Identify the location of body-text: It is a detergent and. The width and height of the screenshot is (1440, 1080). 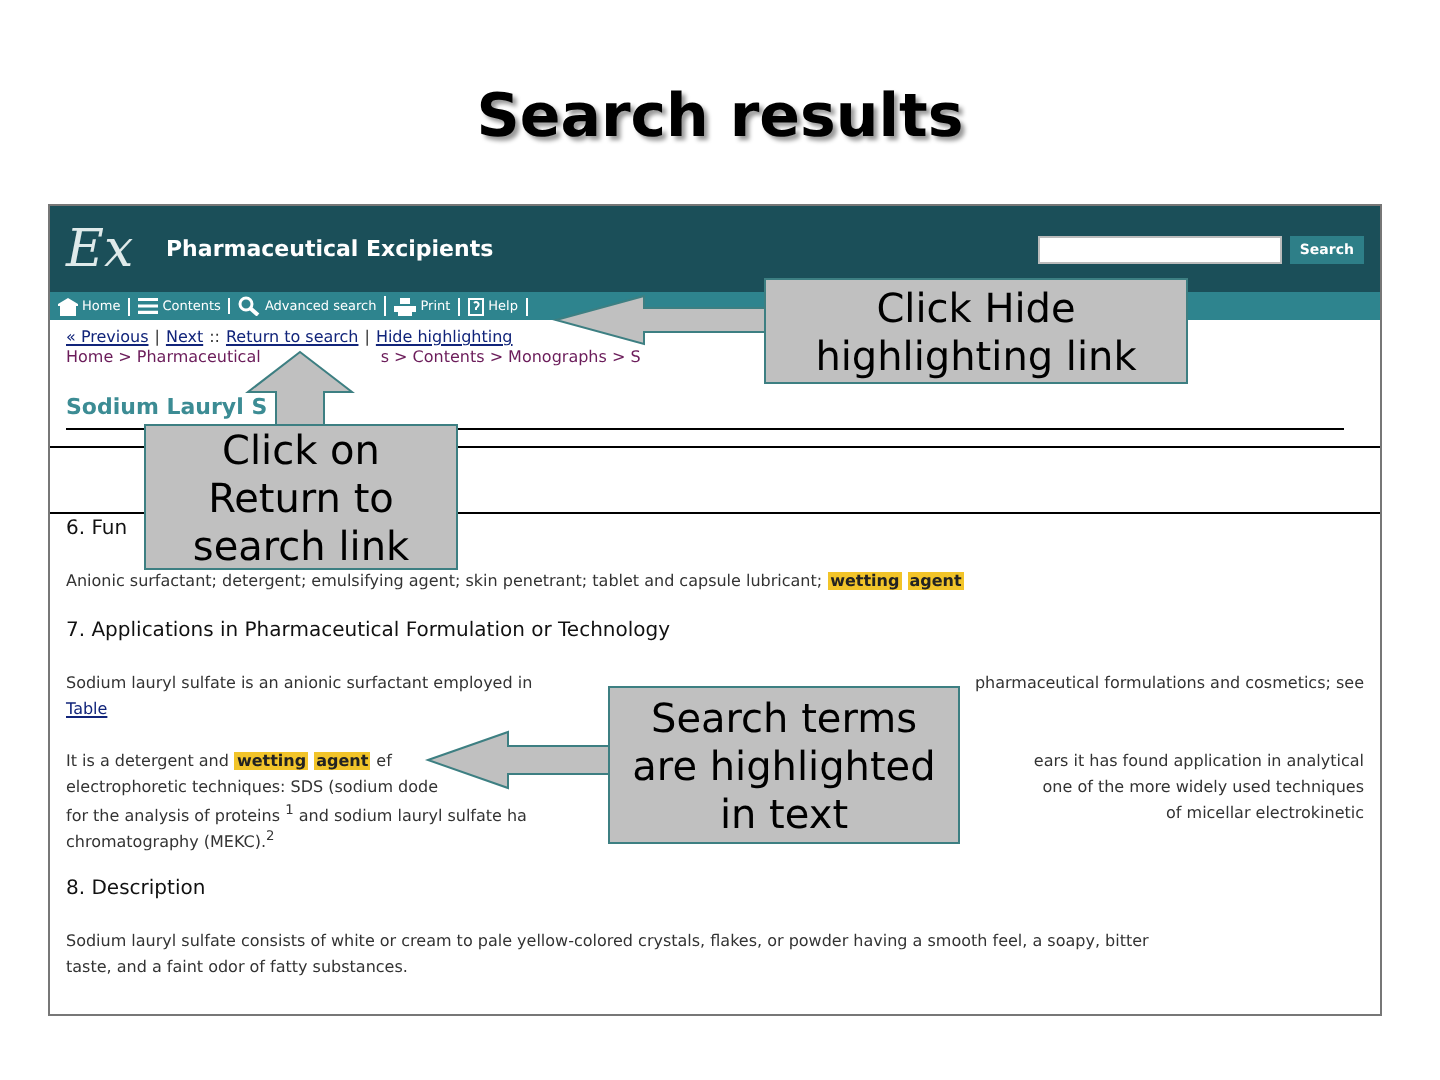
(147, 761).